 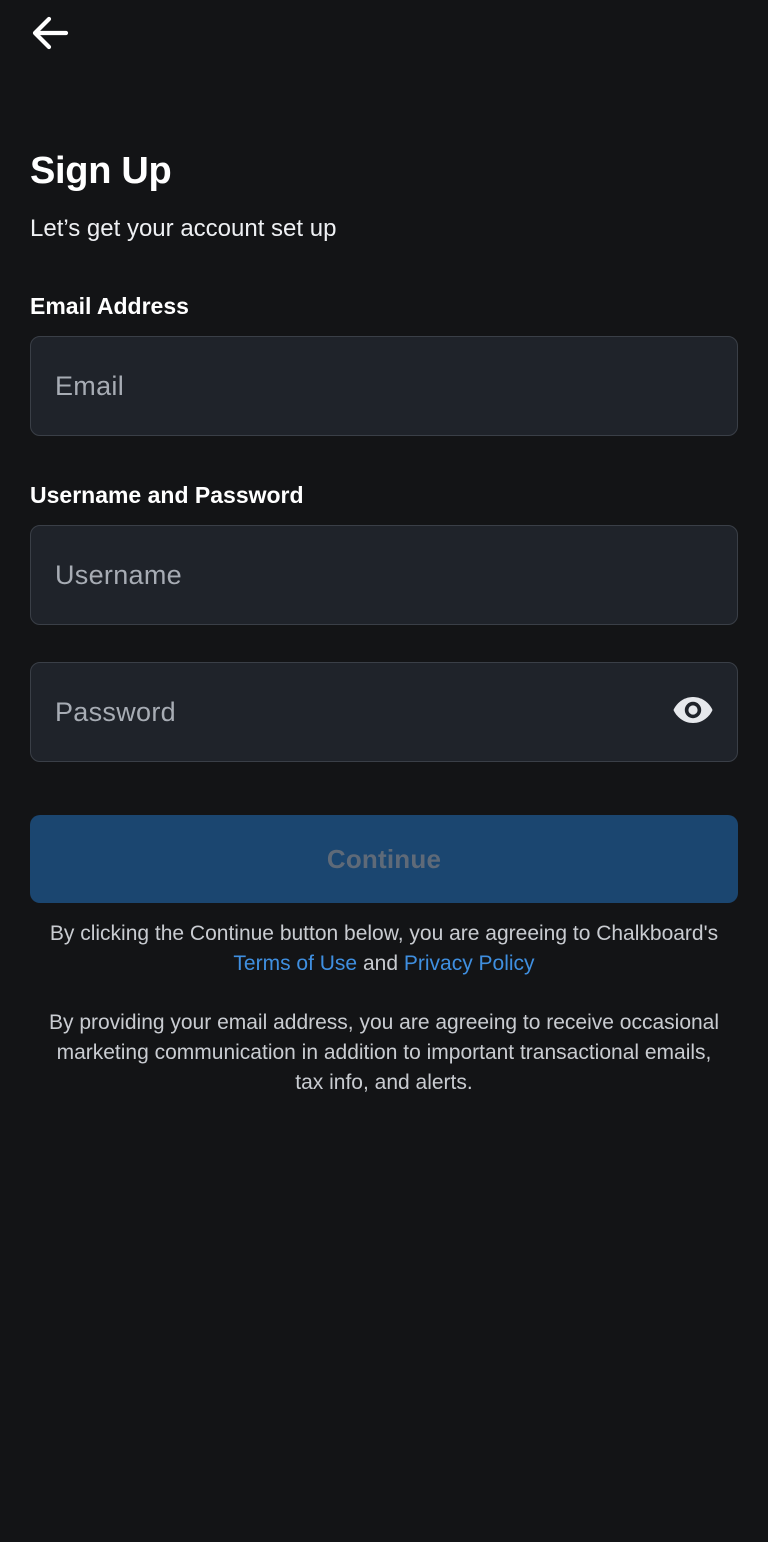 I want to click on back-button, so click(x=51, y=35).